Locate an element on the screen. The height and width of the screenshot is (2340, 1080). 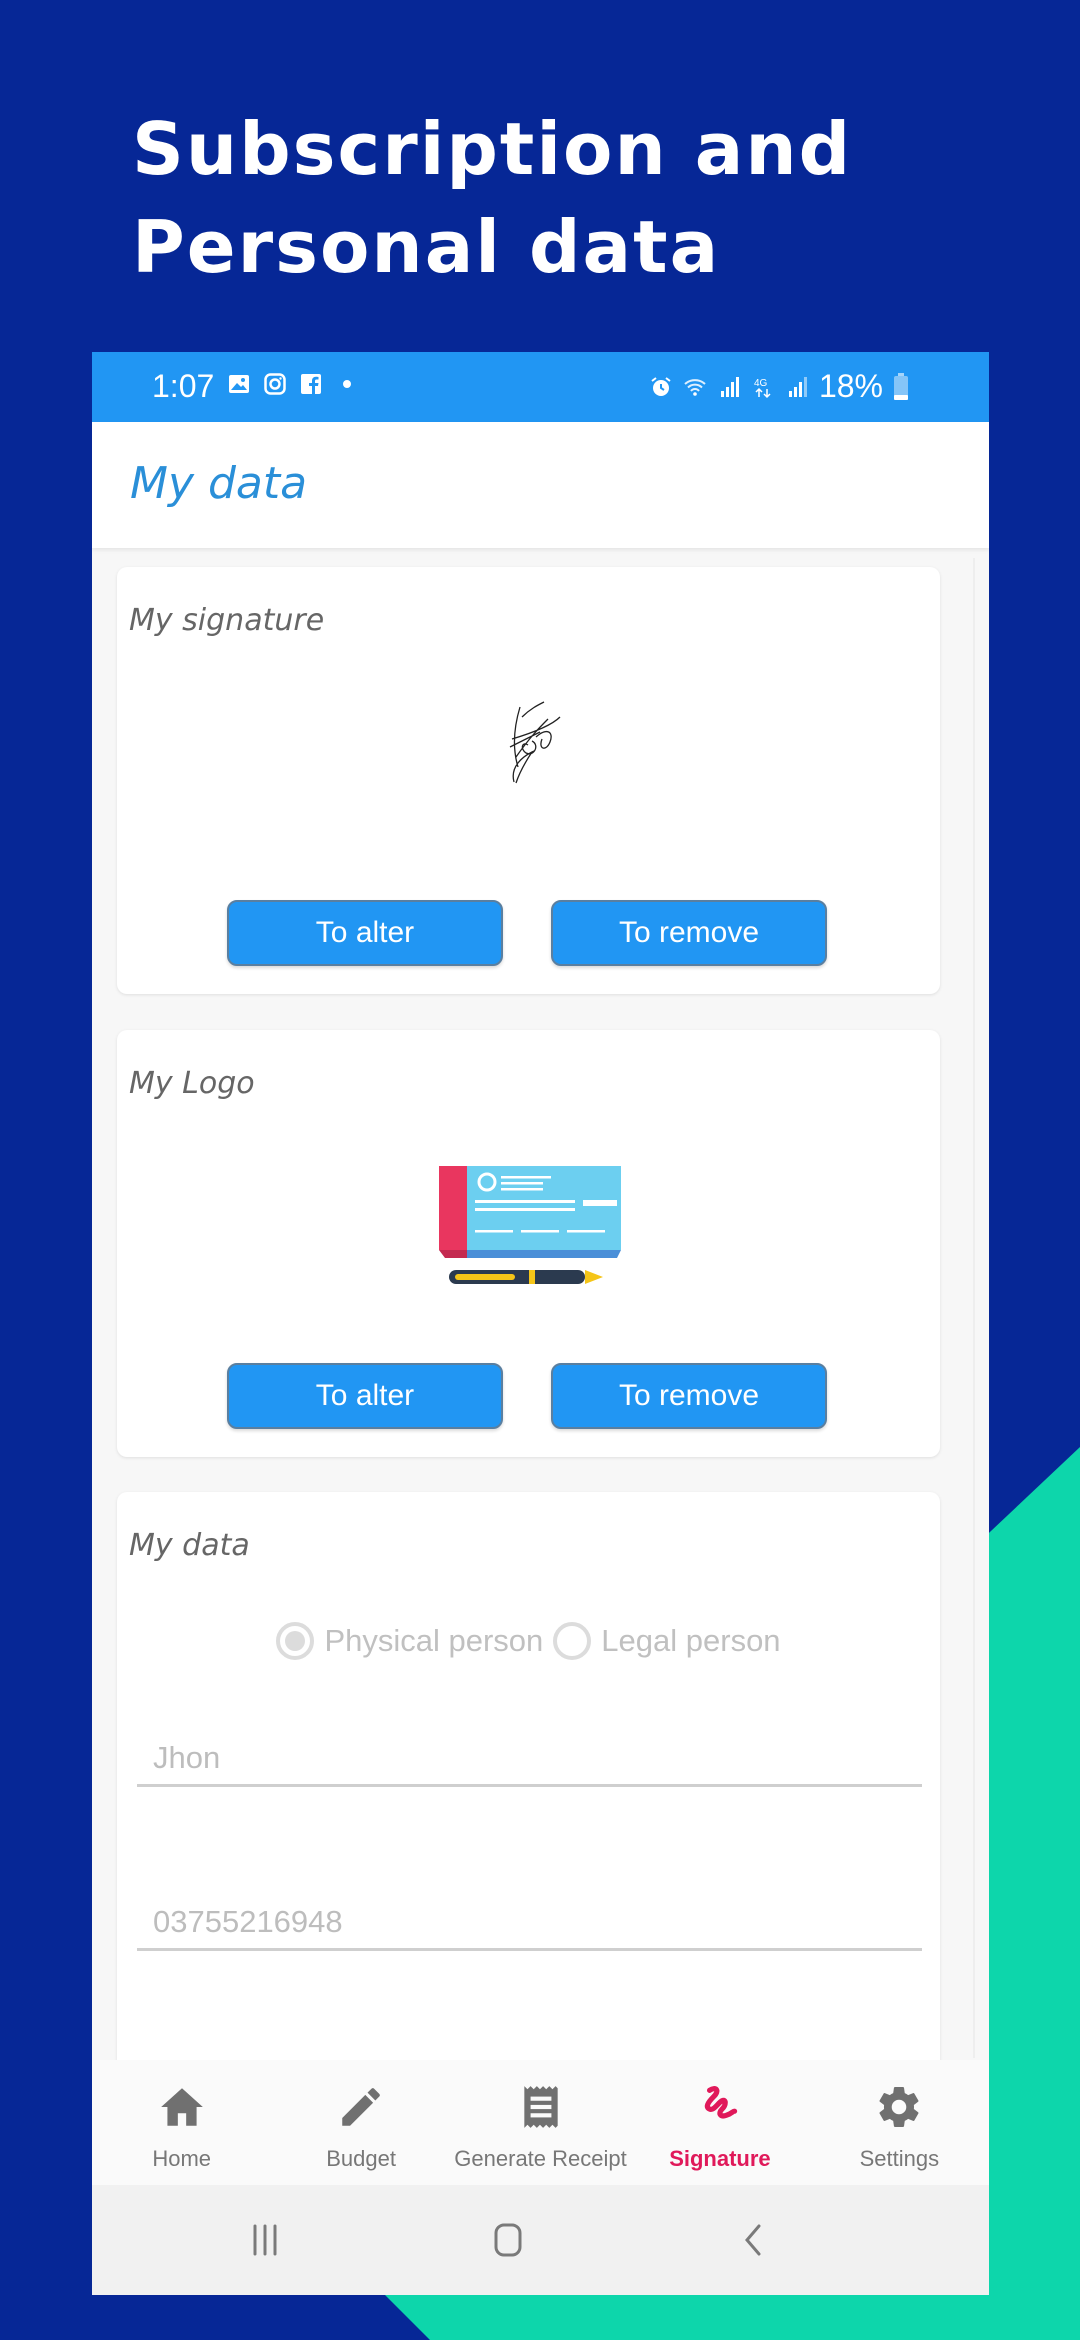
dot-icon is located at coordinates (347, 384).